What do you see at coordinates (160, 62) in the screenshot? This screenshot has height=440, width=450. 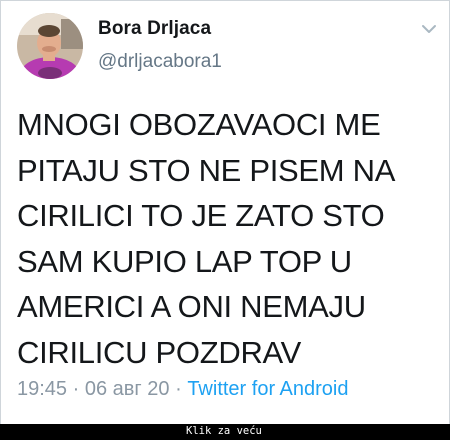 I see `user-handle: @drljacabora1` at bounding box center [160, 62].